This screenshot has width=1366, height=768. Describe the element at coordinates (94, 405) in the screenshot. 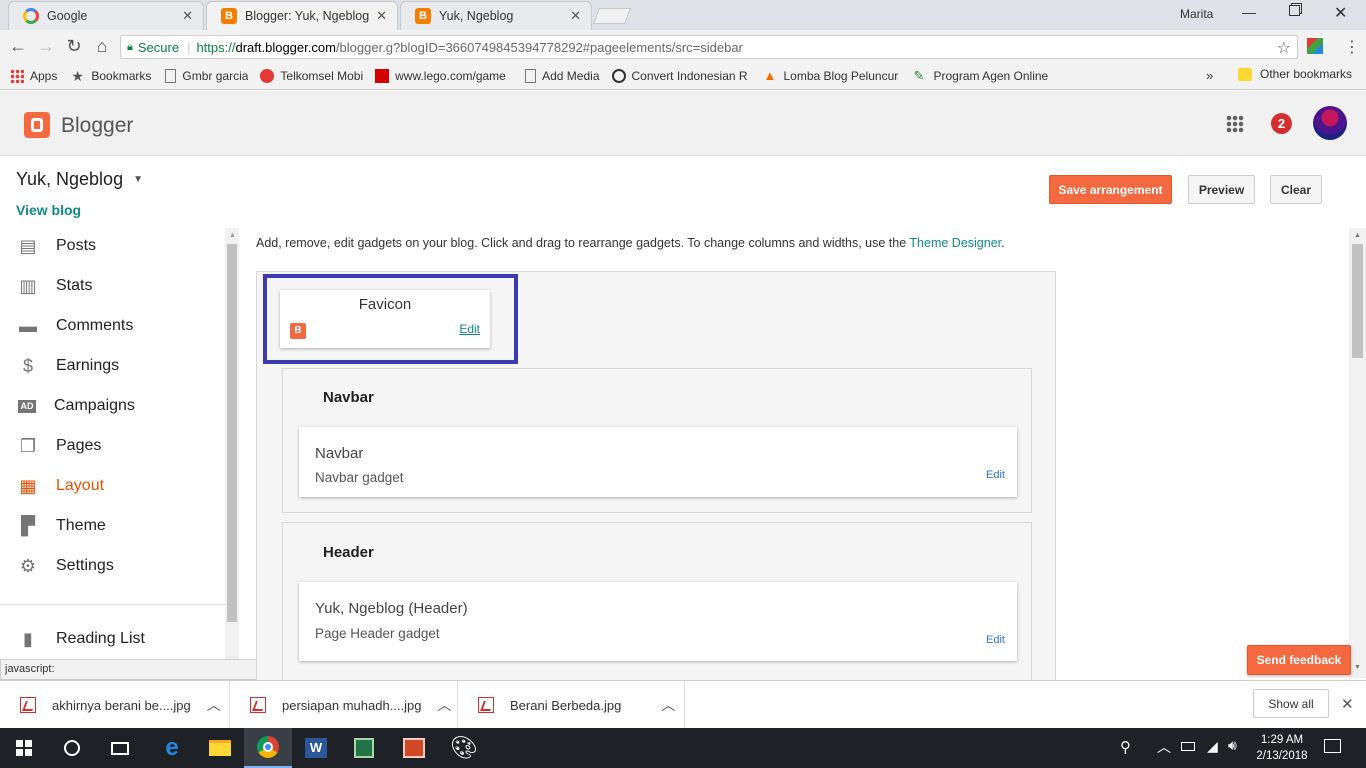

I see `sidebar-item-label: Campaigns` at that location.